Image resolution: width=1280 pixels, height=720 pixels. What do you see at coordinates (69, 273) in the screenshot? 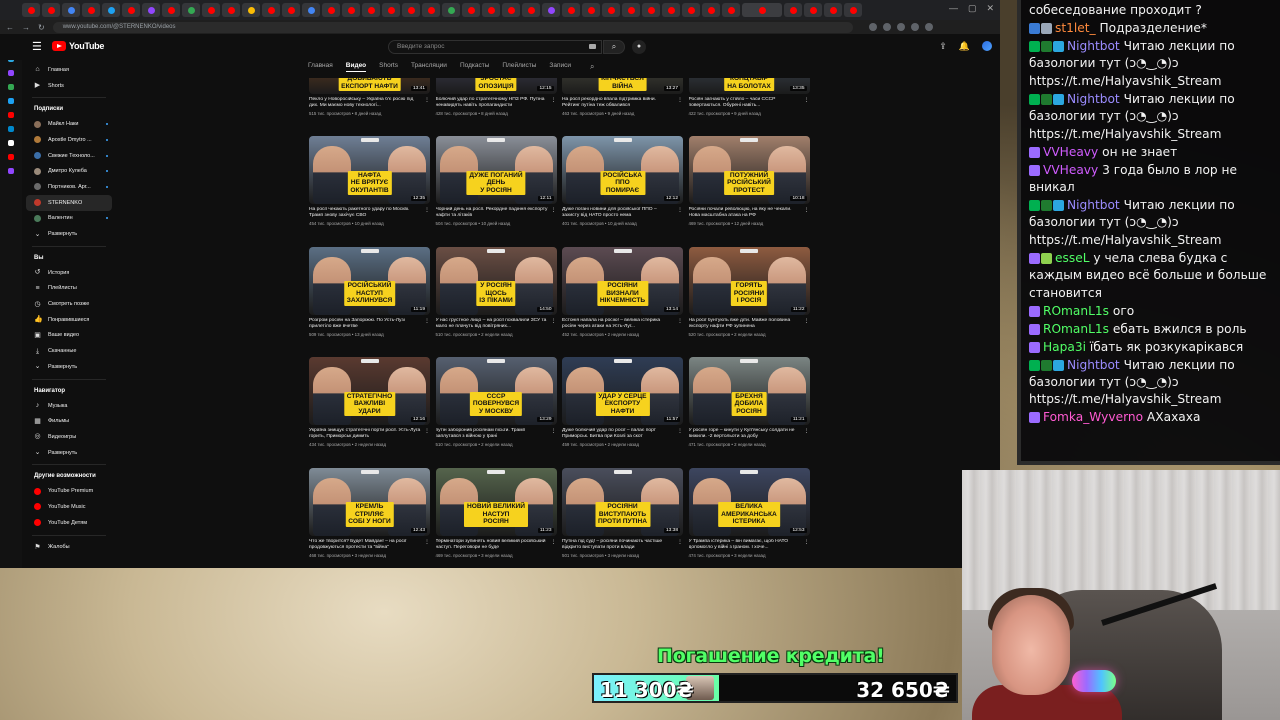
I see `sidebar-item: ↺ История` at bounding box center [69, 273].